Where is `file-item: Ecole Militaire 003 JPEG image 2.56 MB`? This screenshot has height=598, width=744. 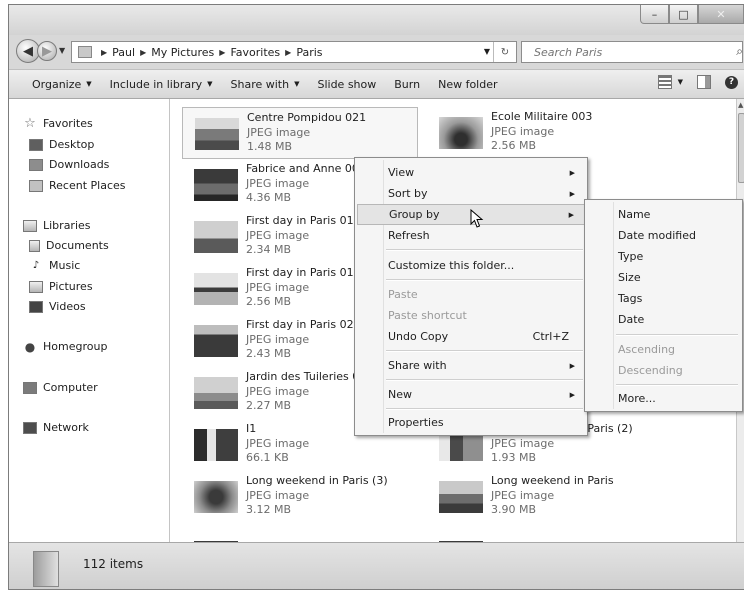 file-item: Ecole Militaire 003 JPEG image 2.56 MB is located at coordinates (545, 133).